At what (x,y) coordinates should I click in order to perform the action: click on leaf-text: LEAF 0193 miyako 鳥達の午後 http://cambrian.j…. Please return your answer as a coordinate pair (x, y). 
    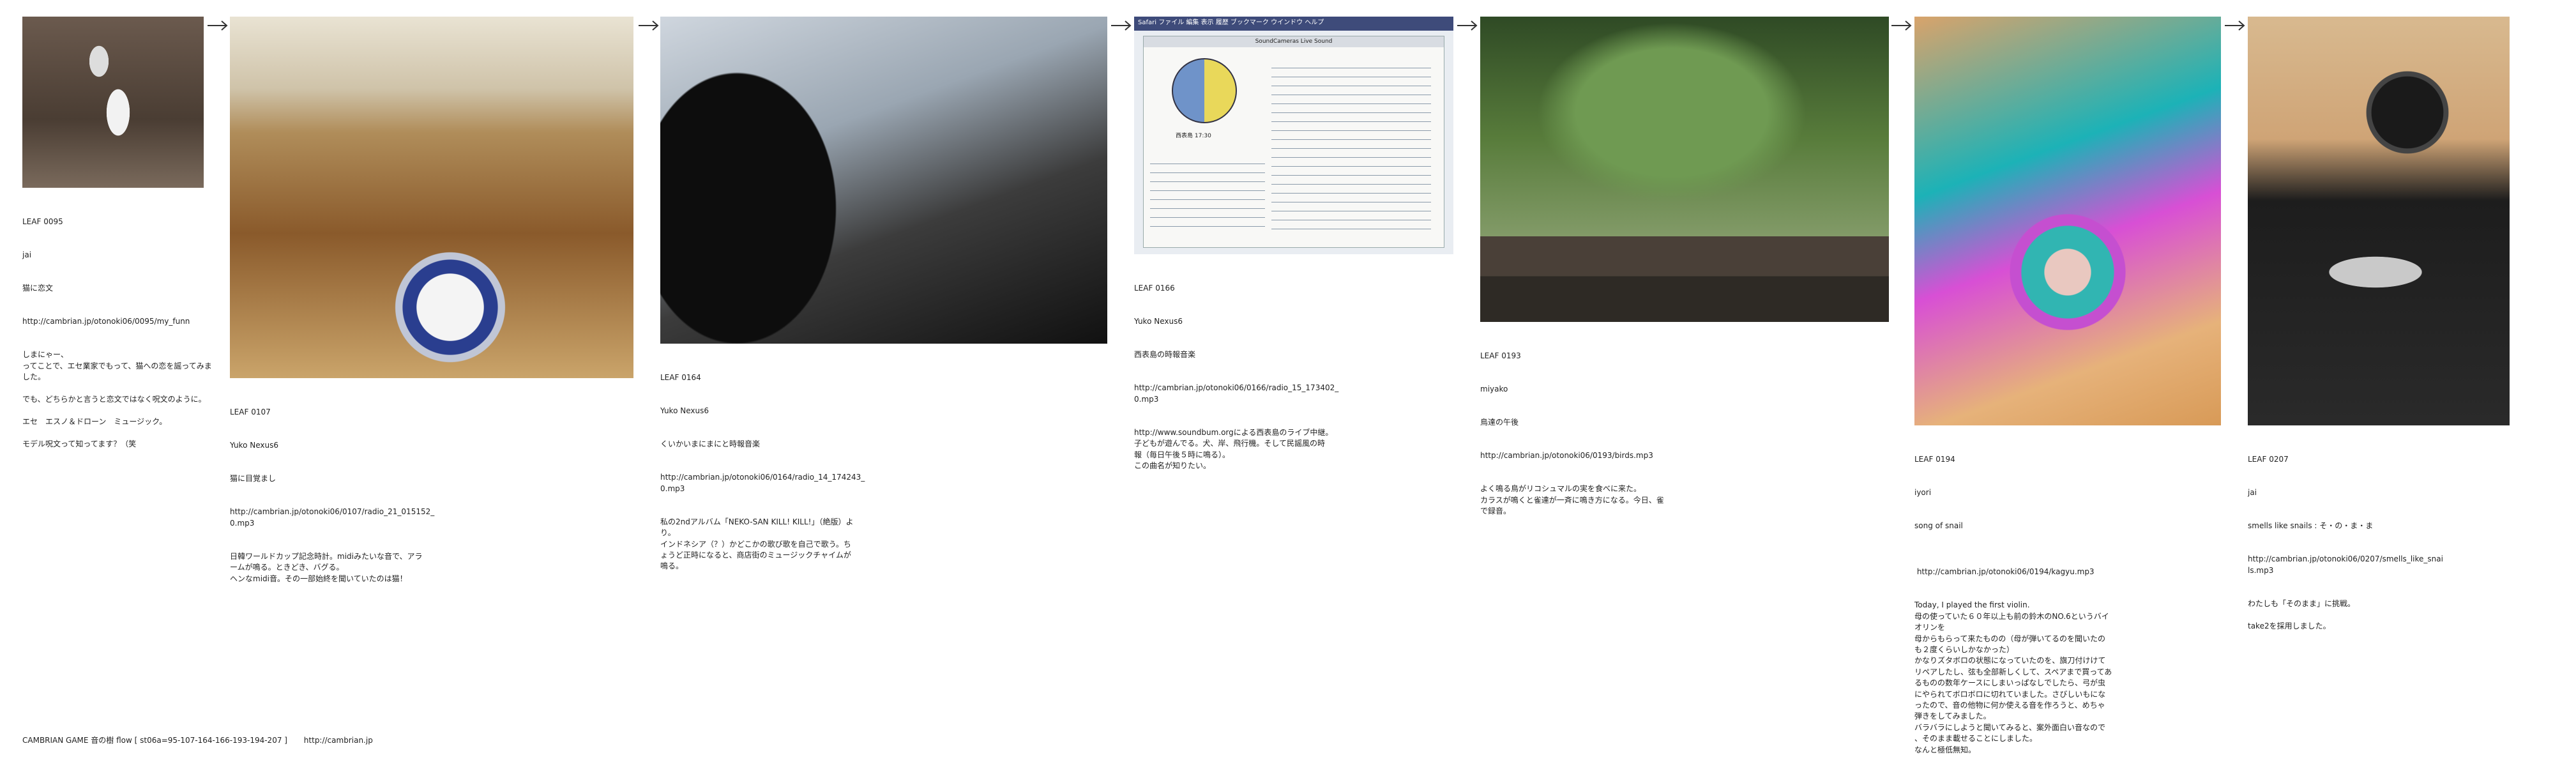
    Looking at the image, I should click on (1685, 430).